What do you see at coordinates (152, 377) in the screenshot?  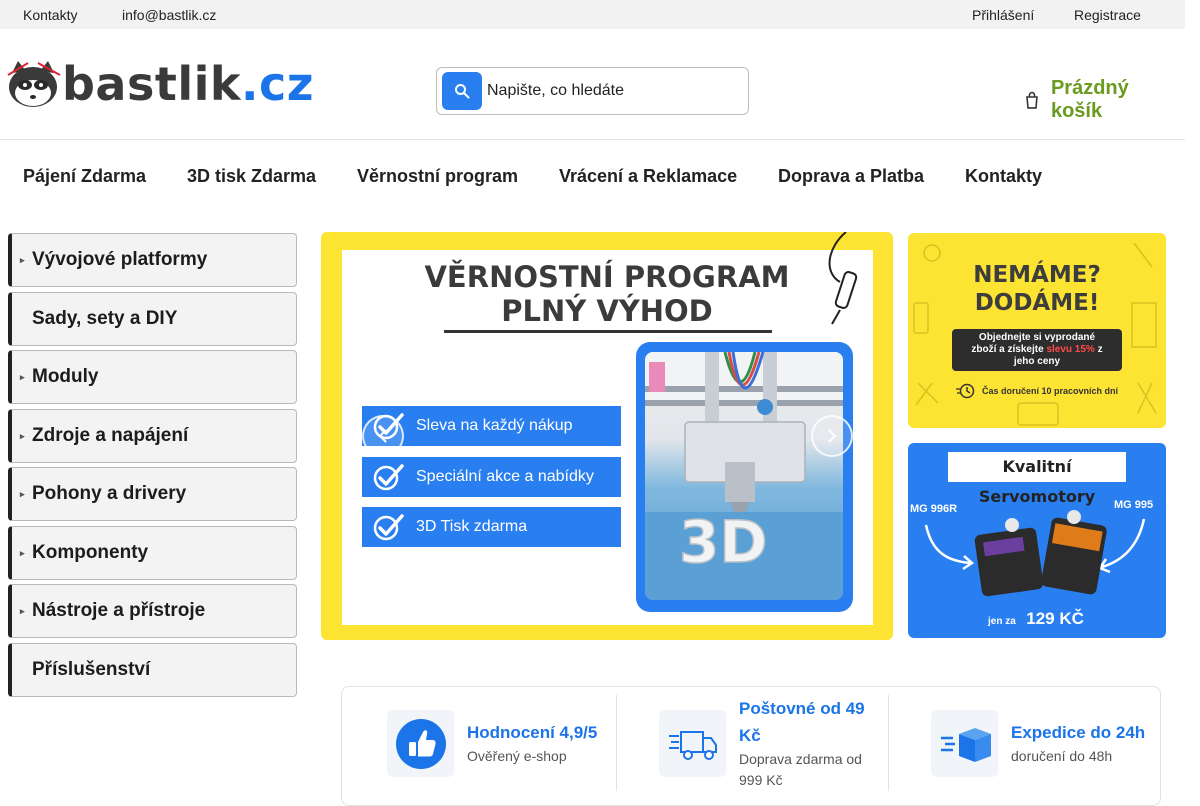 I see `category-modules: ▸ Moduly` at bounding box center [152, 377].